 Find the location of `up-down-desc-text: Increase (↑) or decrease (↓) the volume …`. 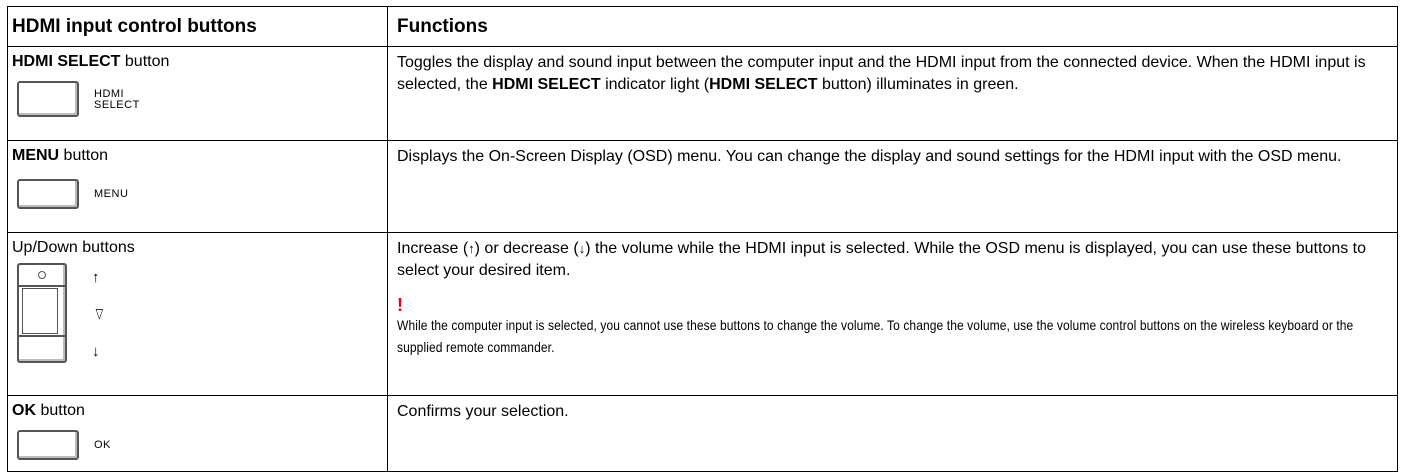

up-down-desc-text: Increase (↑) or decrease (↓) the volume … is located at coordinates (894, 260).